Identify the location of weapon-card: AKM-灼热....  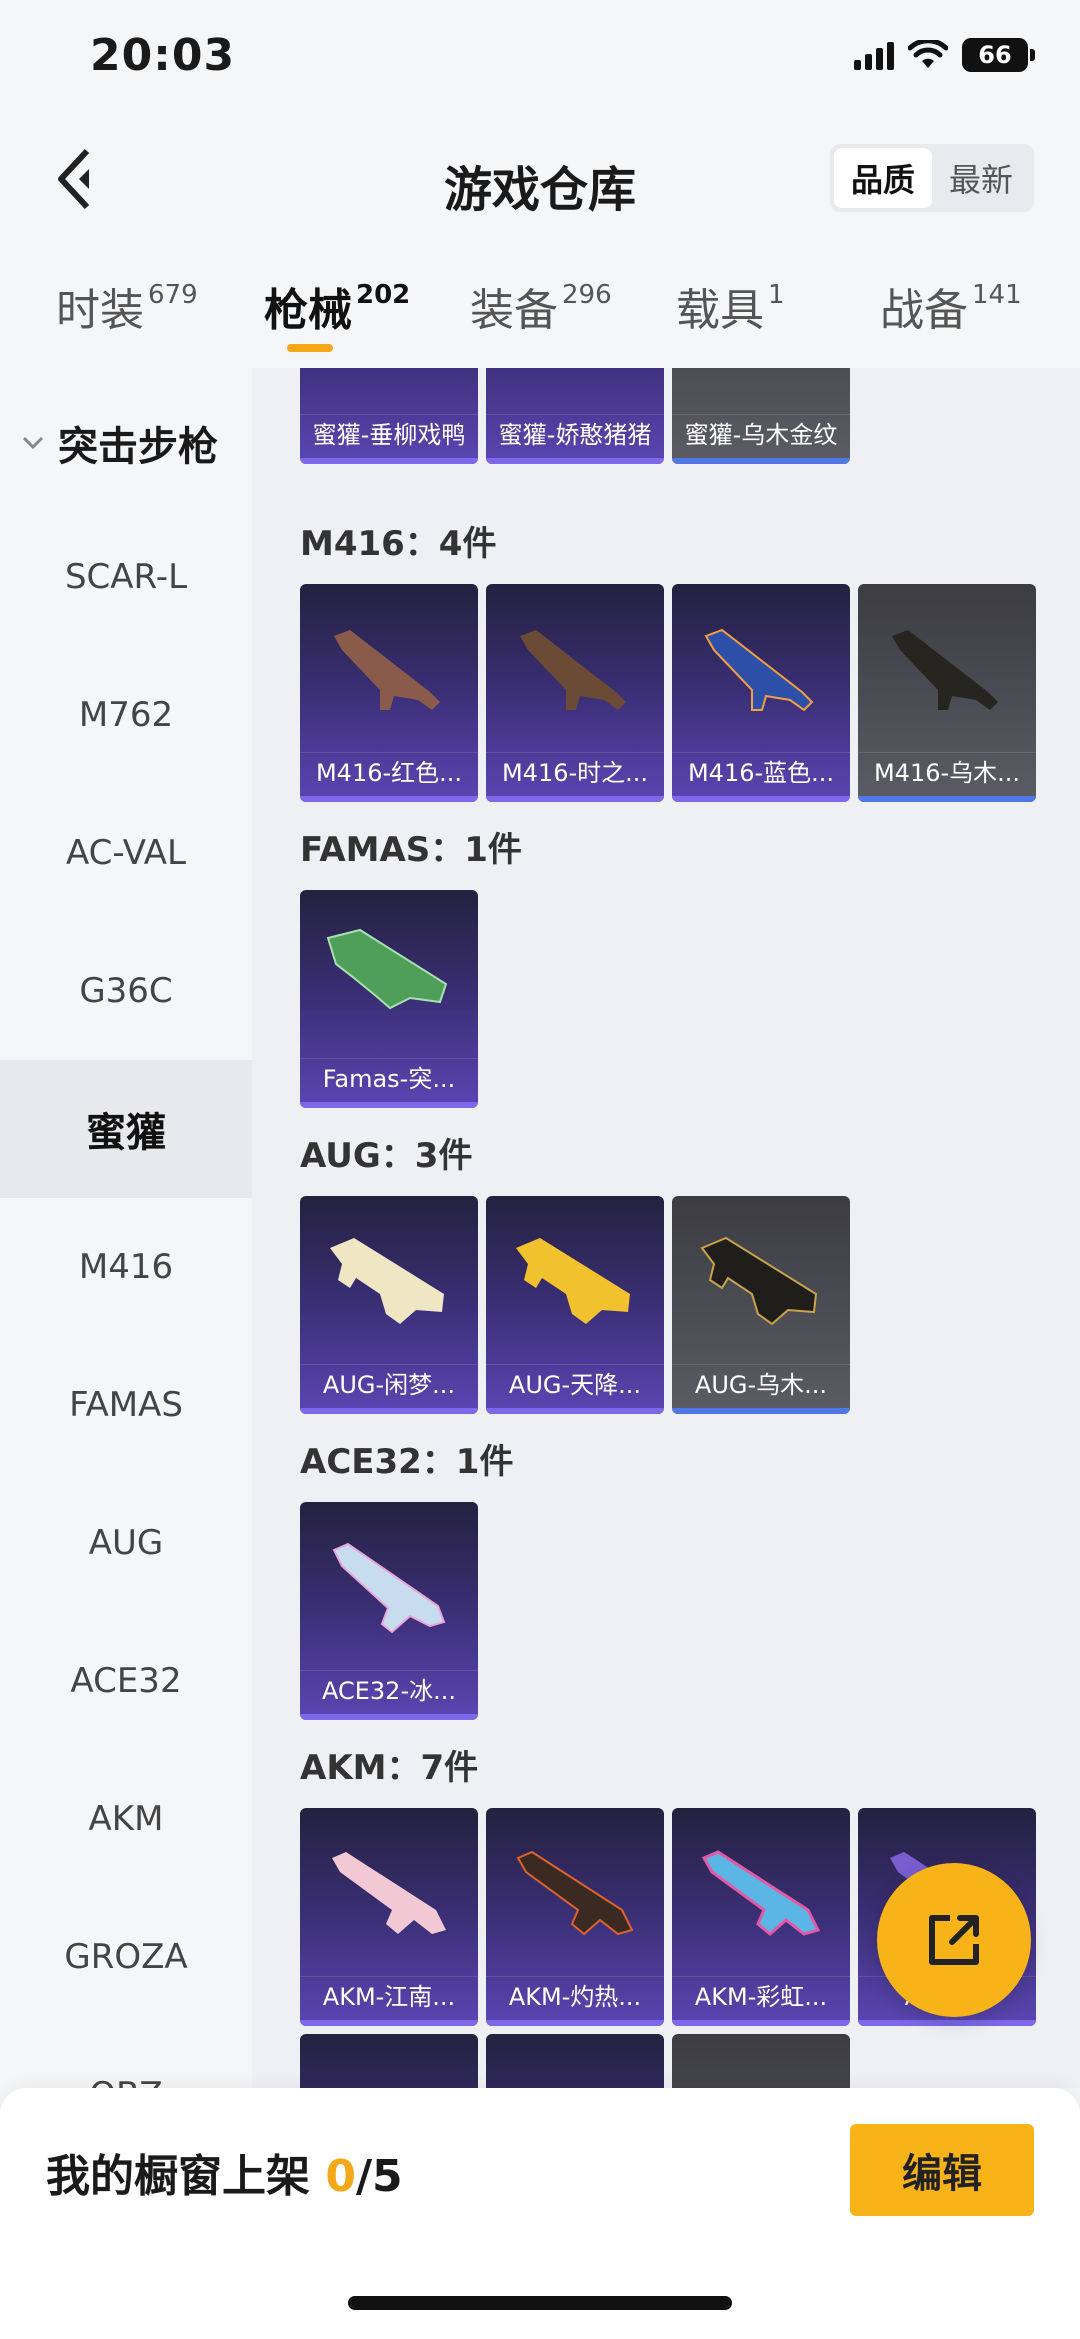
(575, 1917).